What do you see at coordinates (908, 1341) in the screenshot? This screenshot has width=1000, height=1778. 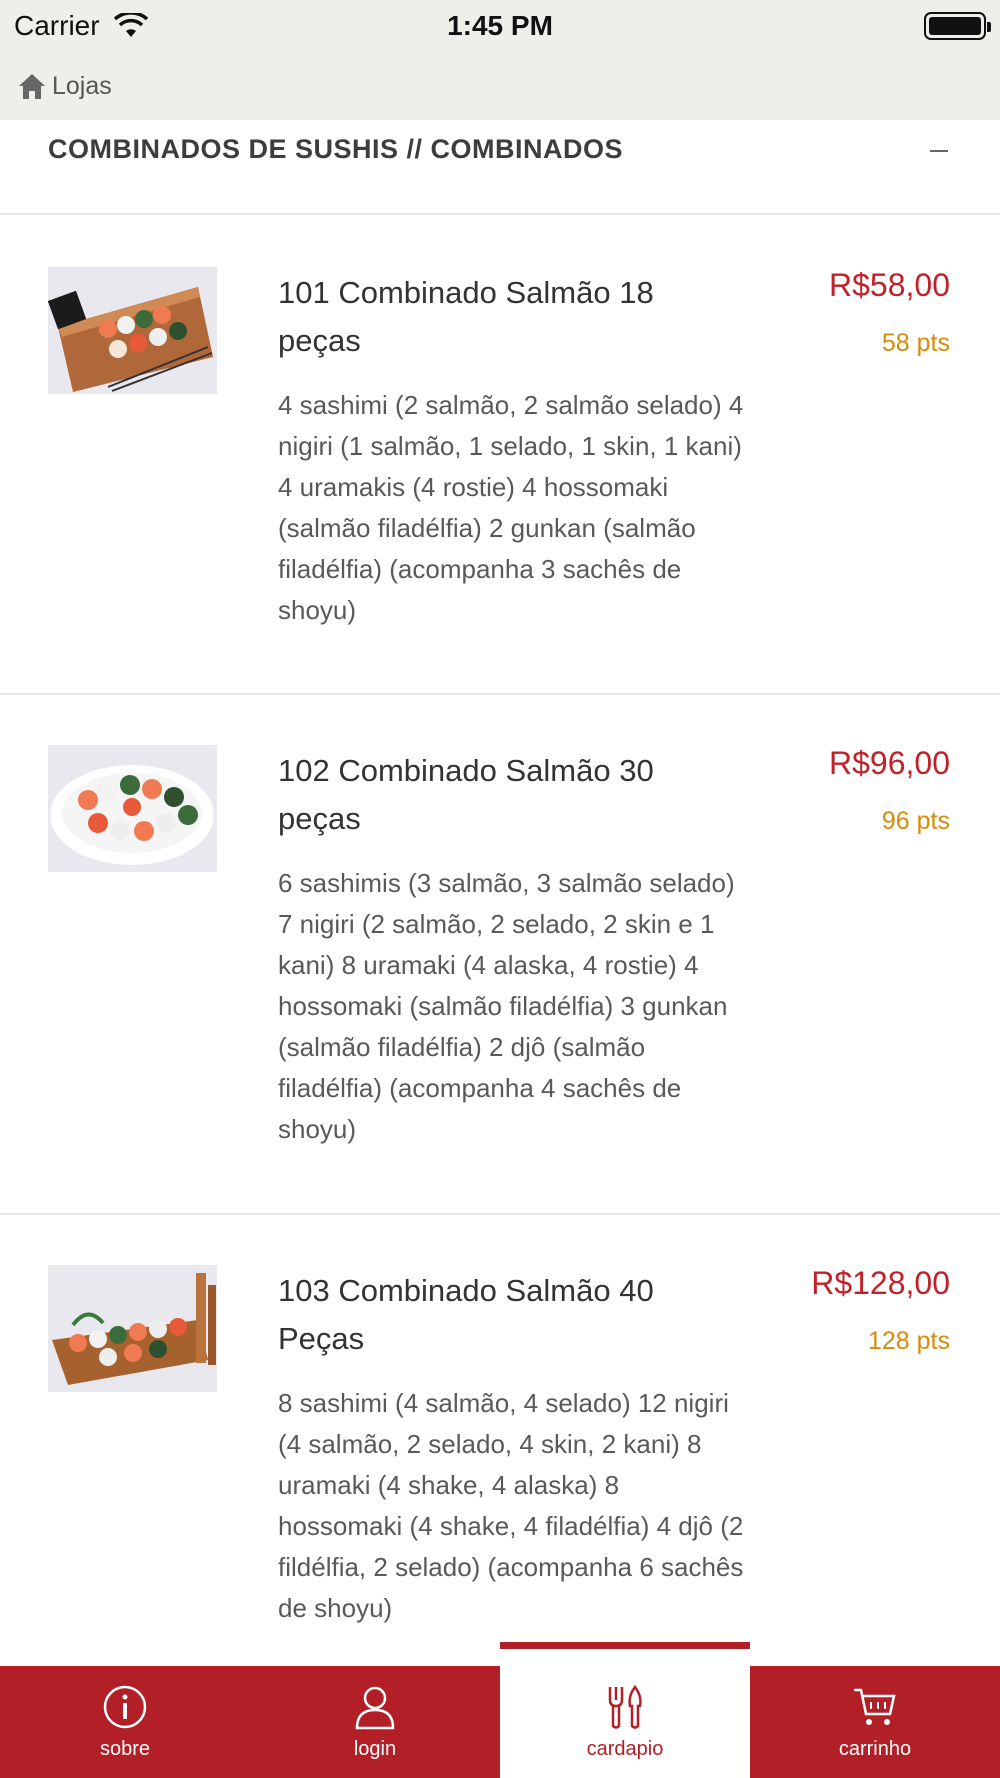 I see `product-points: 128 pts` at bounding box center [908, 1341].